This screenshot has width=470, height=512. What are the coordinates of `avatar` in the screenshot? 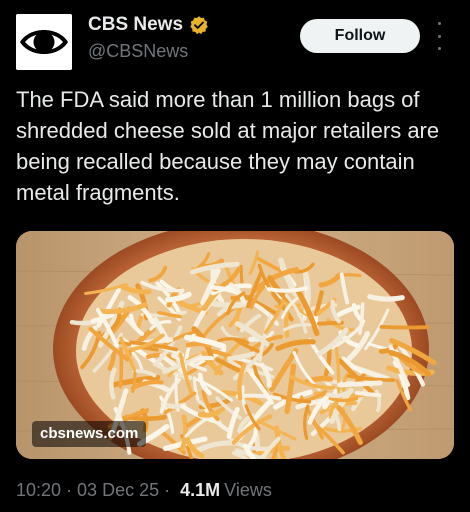 It's located at (44, 42).